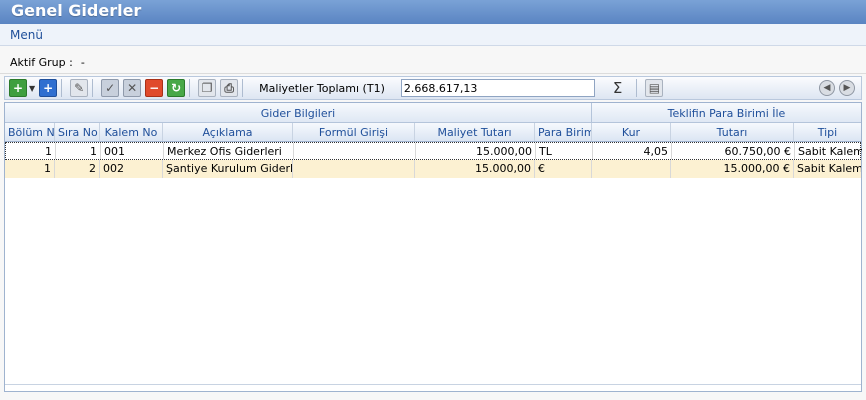 This screenshot has width=866, height=400. I want to click on print-icon: ⎙, so click(229, 88).